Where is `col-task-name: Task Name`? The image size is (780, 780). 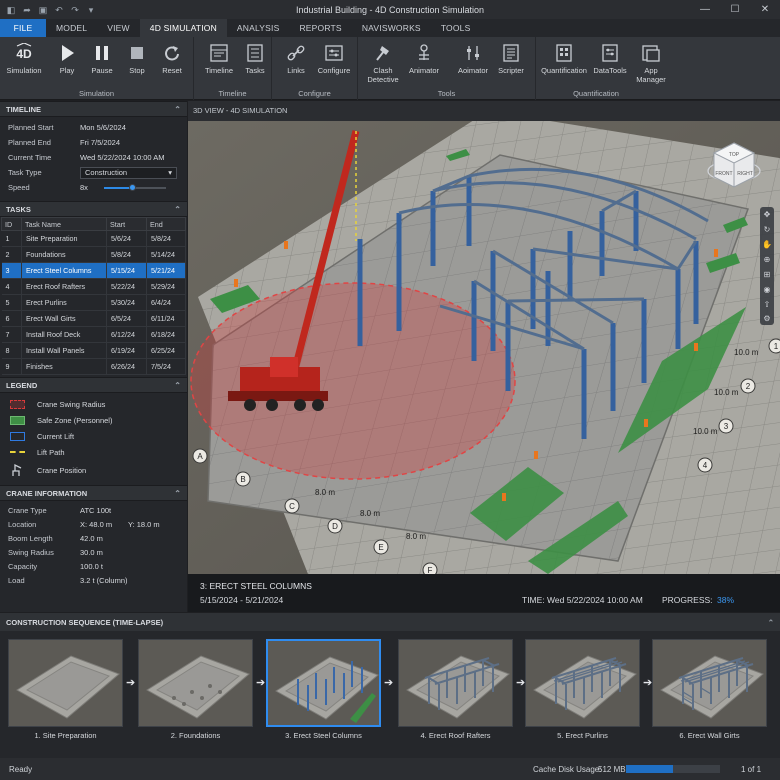 col-task-name: Task Name is located at coordinates (64, 224).